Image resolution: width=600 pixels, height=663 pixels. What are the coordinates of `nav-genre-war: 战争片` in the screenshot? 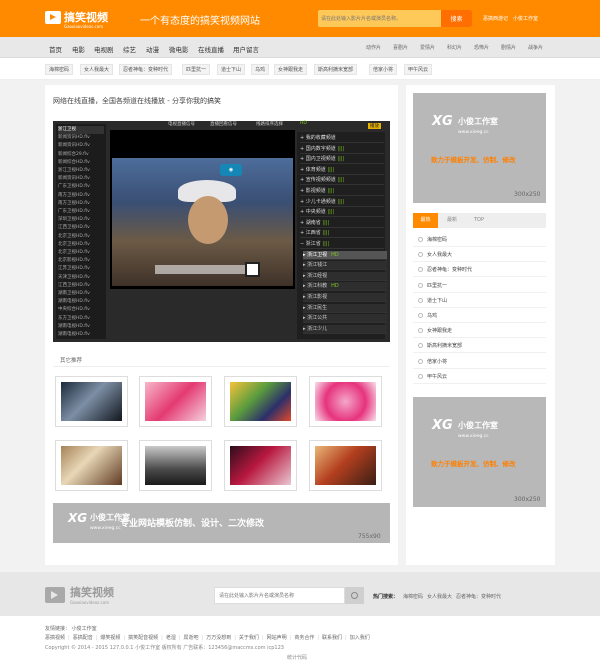 It's located at (535, 47).